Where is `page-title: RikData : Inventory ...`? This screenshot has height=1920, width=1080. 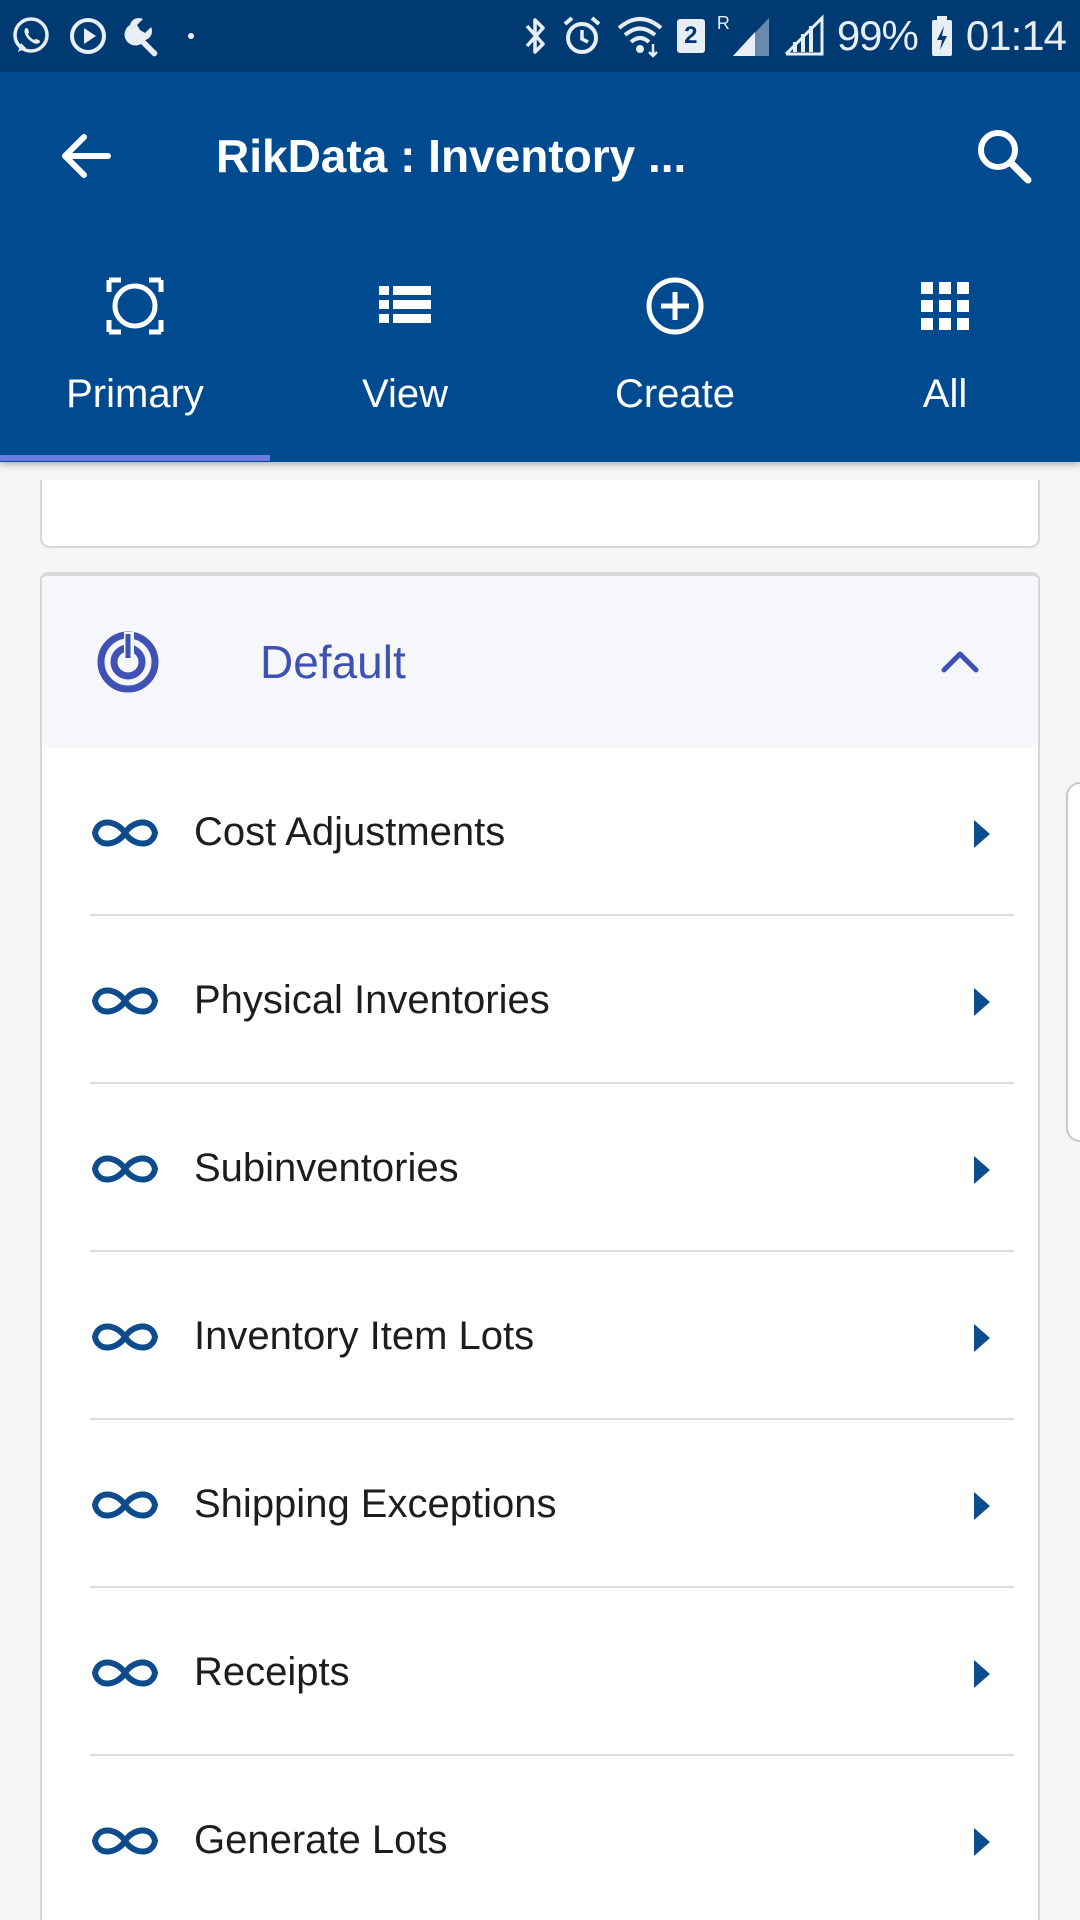
page-title: RikData : Inventory ... is located at coordinates (451, 156).